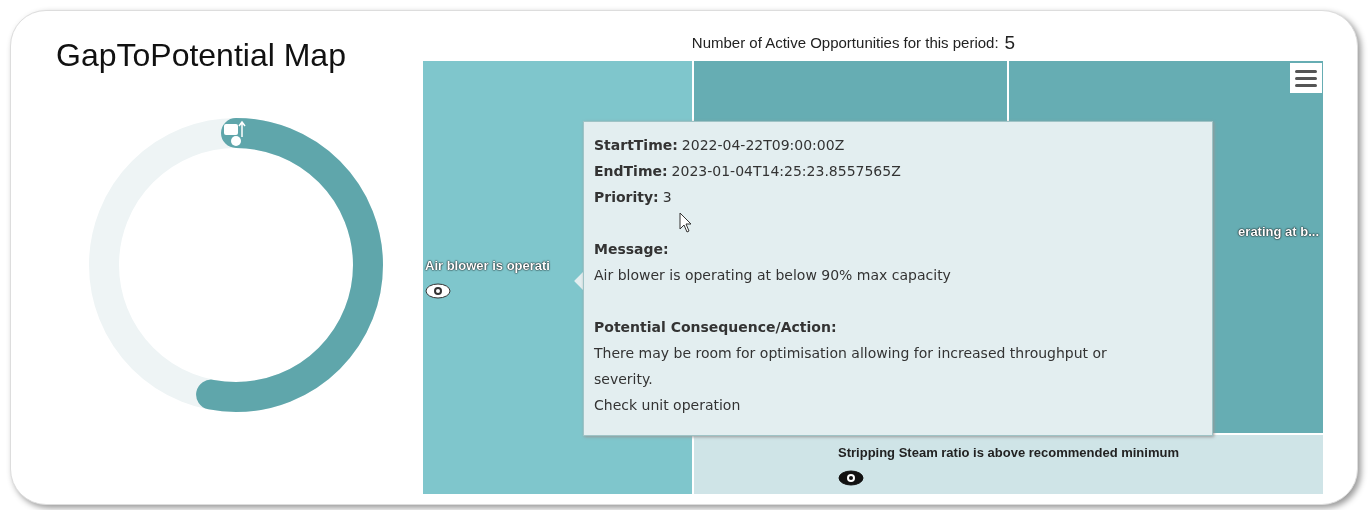 This screenshot has width=1368, height=510. I want to click on menu-button, so click(1306, 78).